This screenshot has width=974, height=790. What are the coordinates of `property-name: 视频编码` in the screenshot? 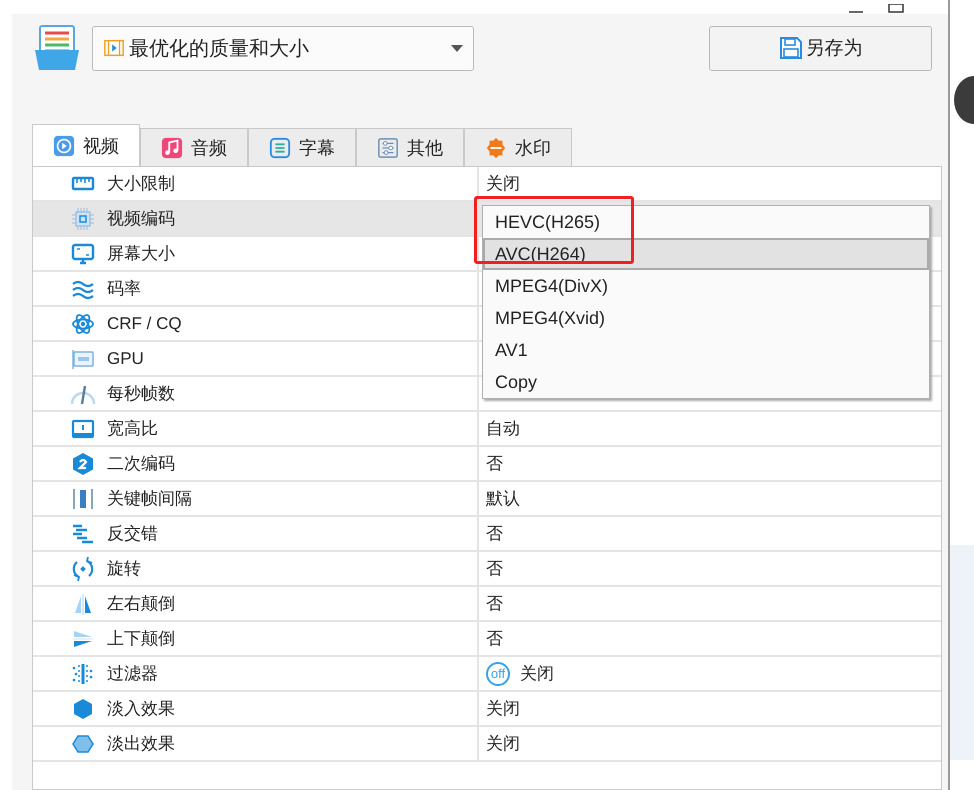 It's located at (141, 219).